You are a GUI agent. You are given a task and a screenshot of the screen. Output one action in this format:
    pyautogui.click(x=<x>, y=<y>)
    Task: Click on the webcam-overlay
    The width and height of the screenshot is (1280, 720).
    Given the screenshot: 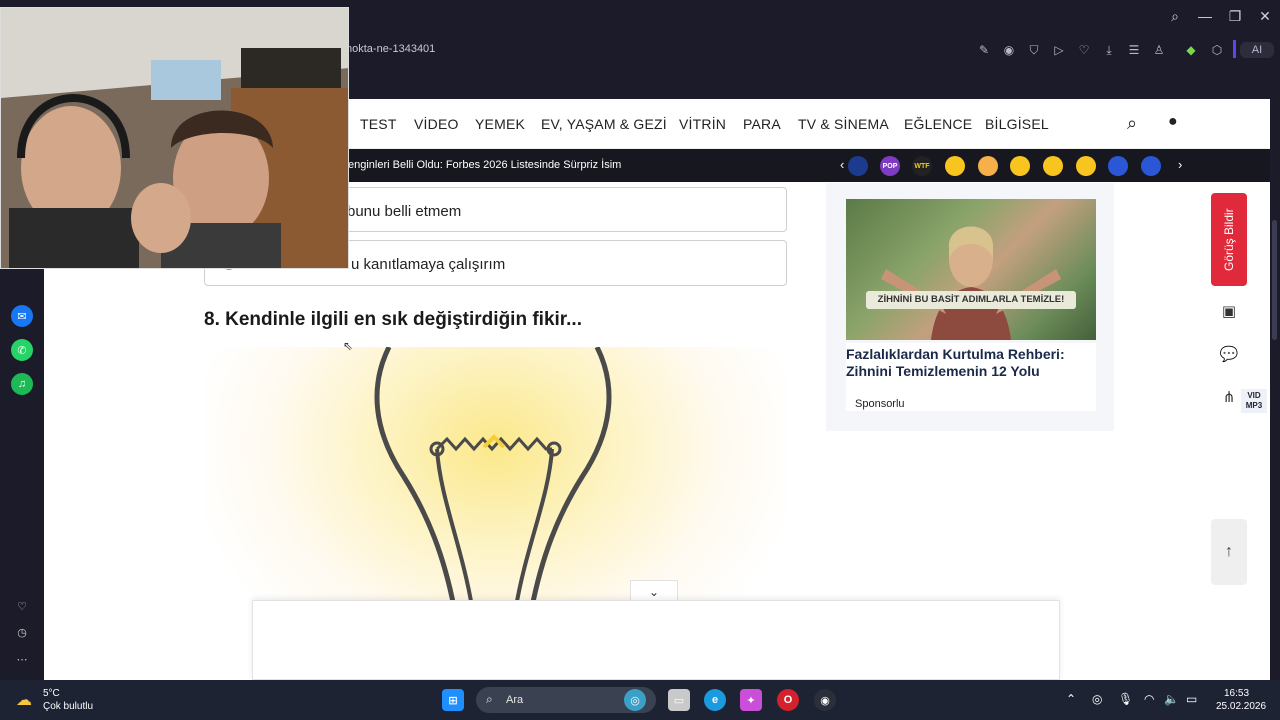 What is the action you would take?
    pyautogui.click(x=174, y=138)
    